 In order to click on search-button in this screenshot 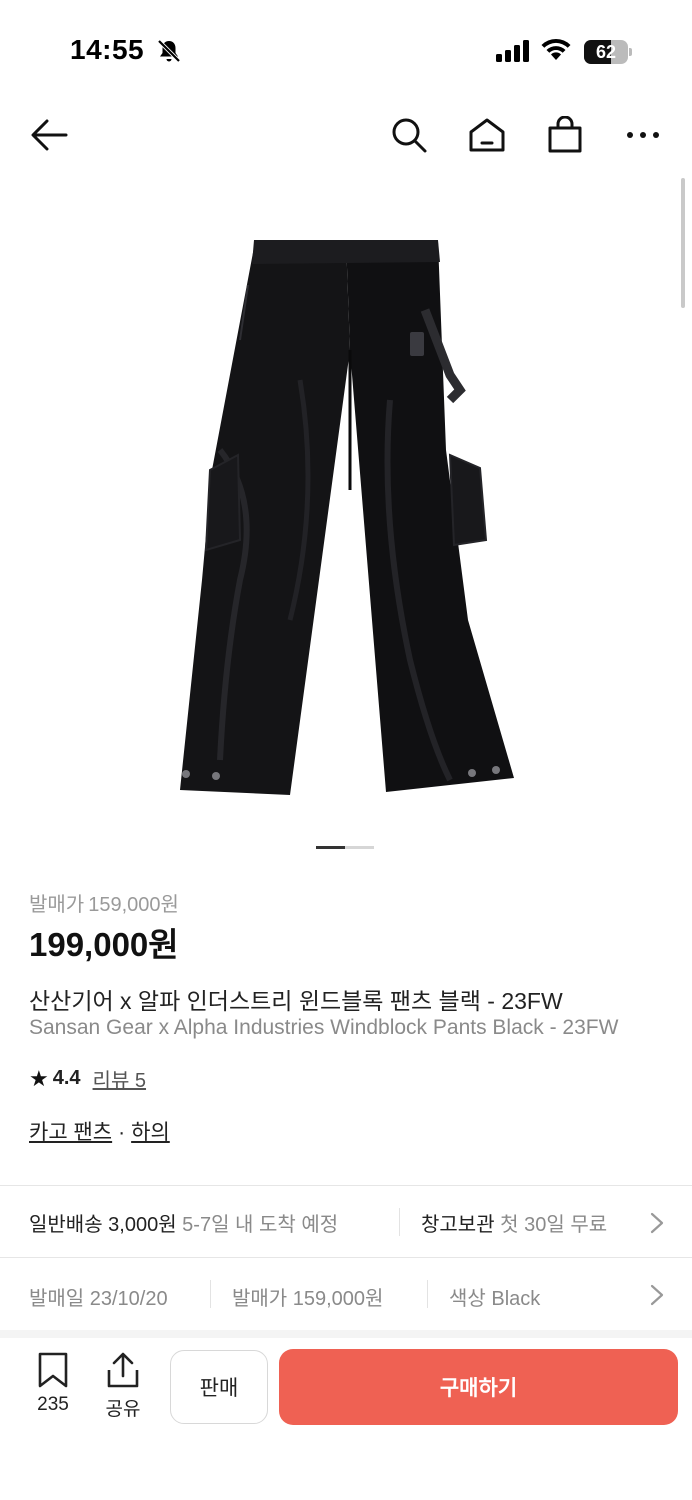, I will do `click(409, 135)`.